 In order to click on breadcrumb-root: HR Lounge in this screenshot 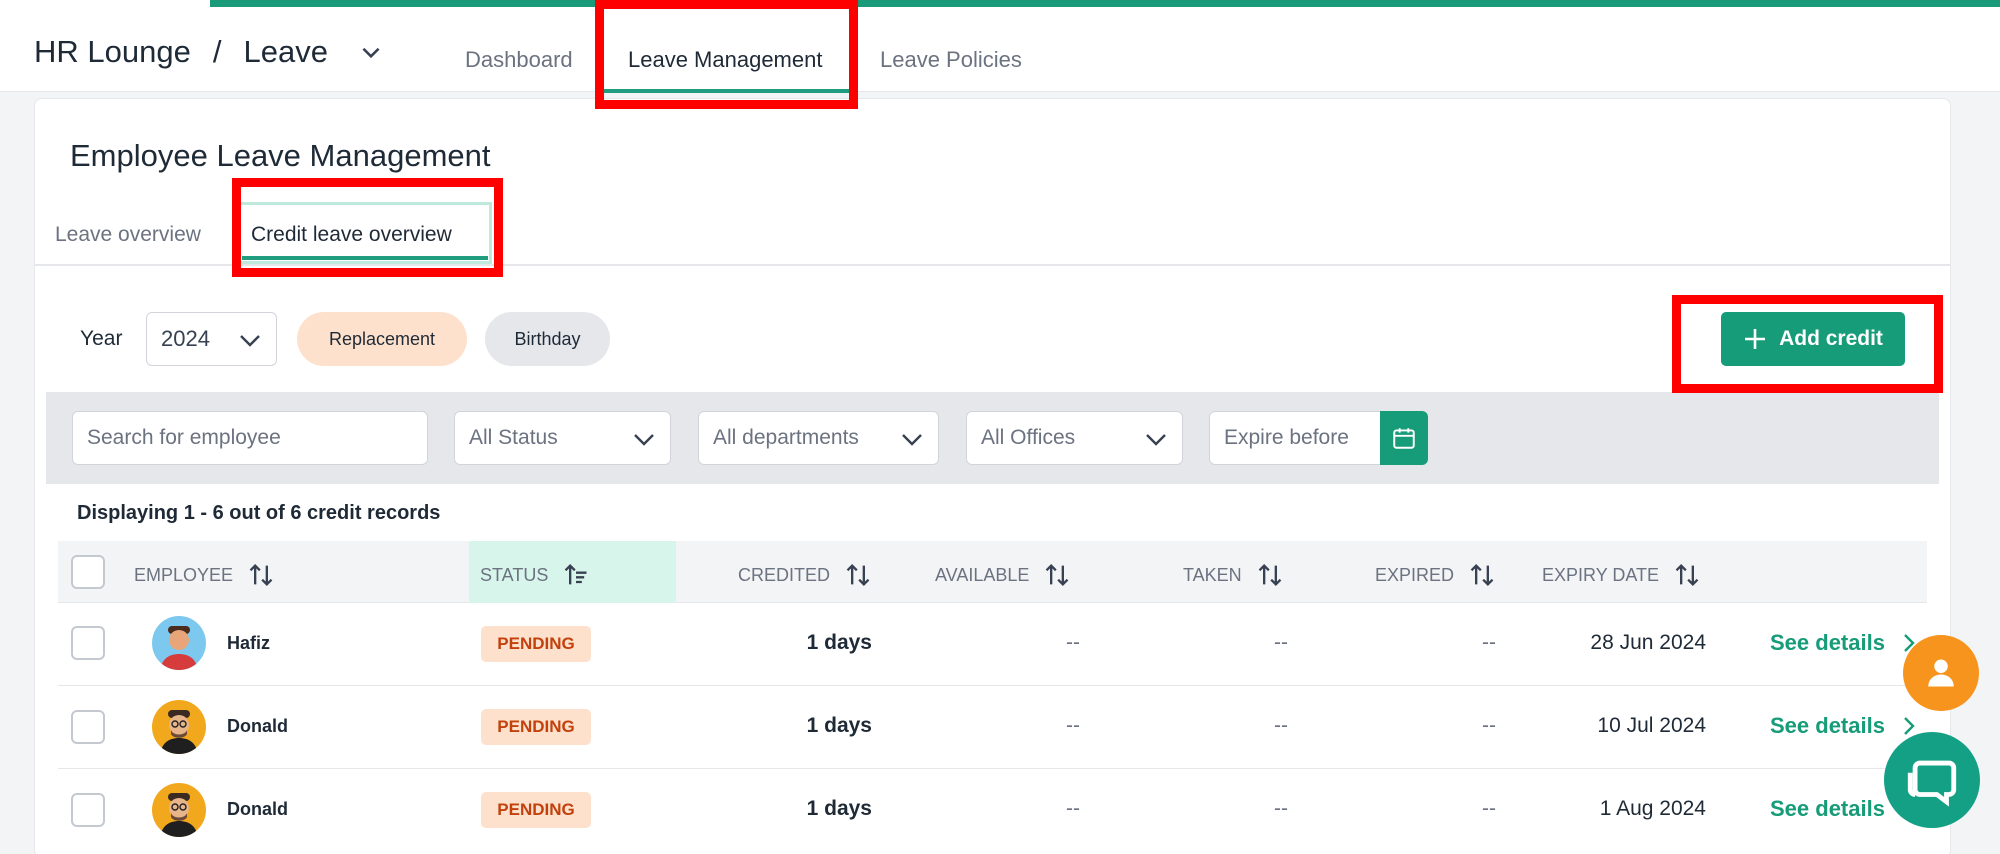, I will do `click(112, 52)`.